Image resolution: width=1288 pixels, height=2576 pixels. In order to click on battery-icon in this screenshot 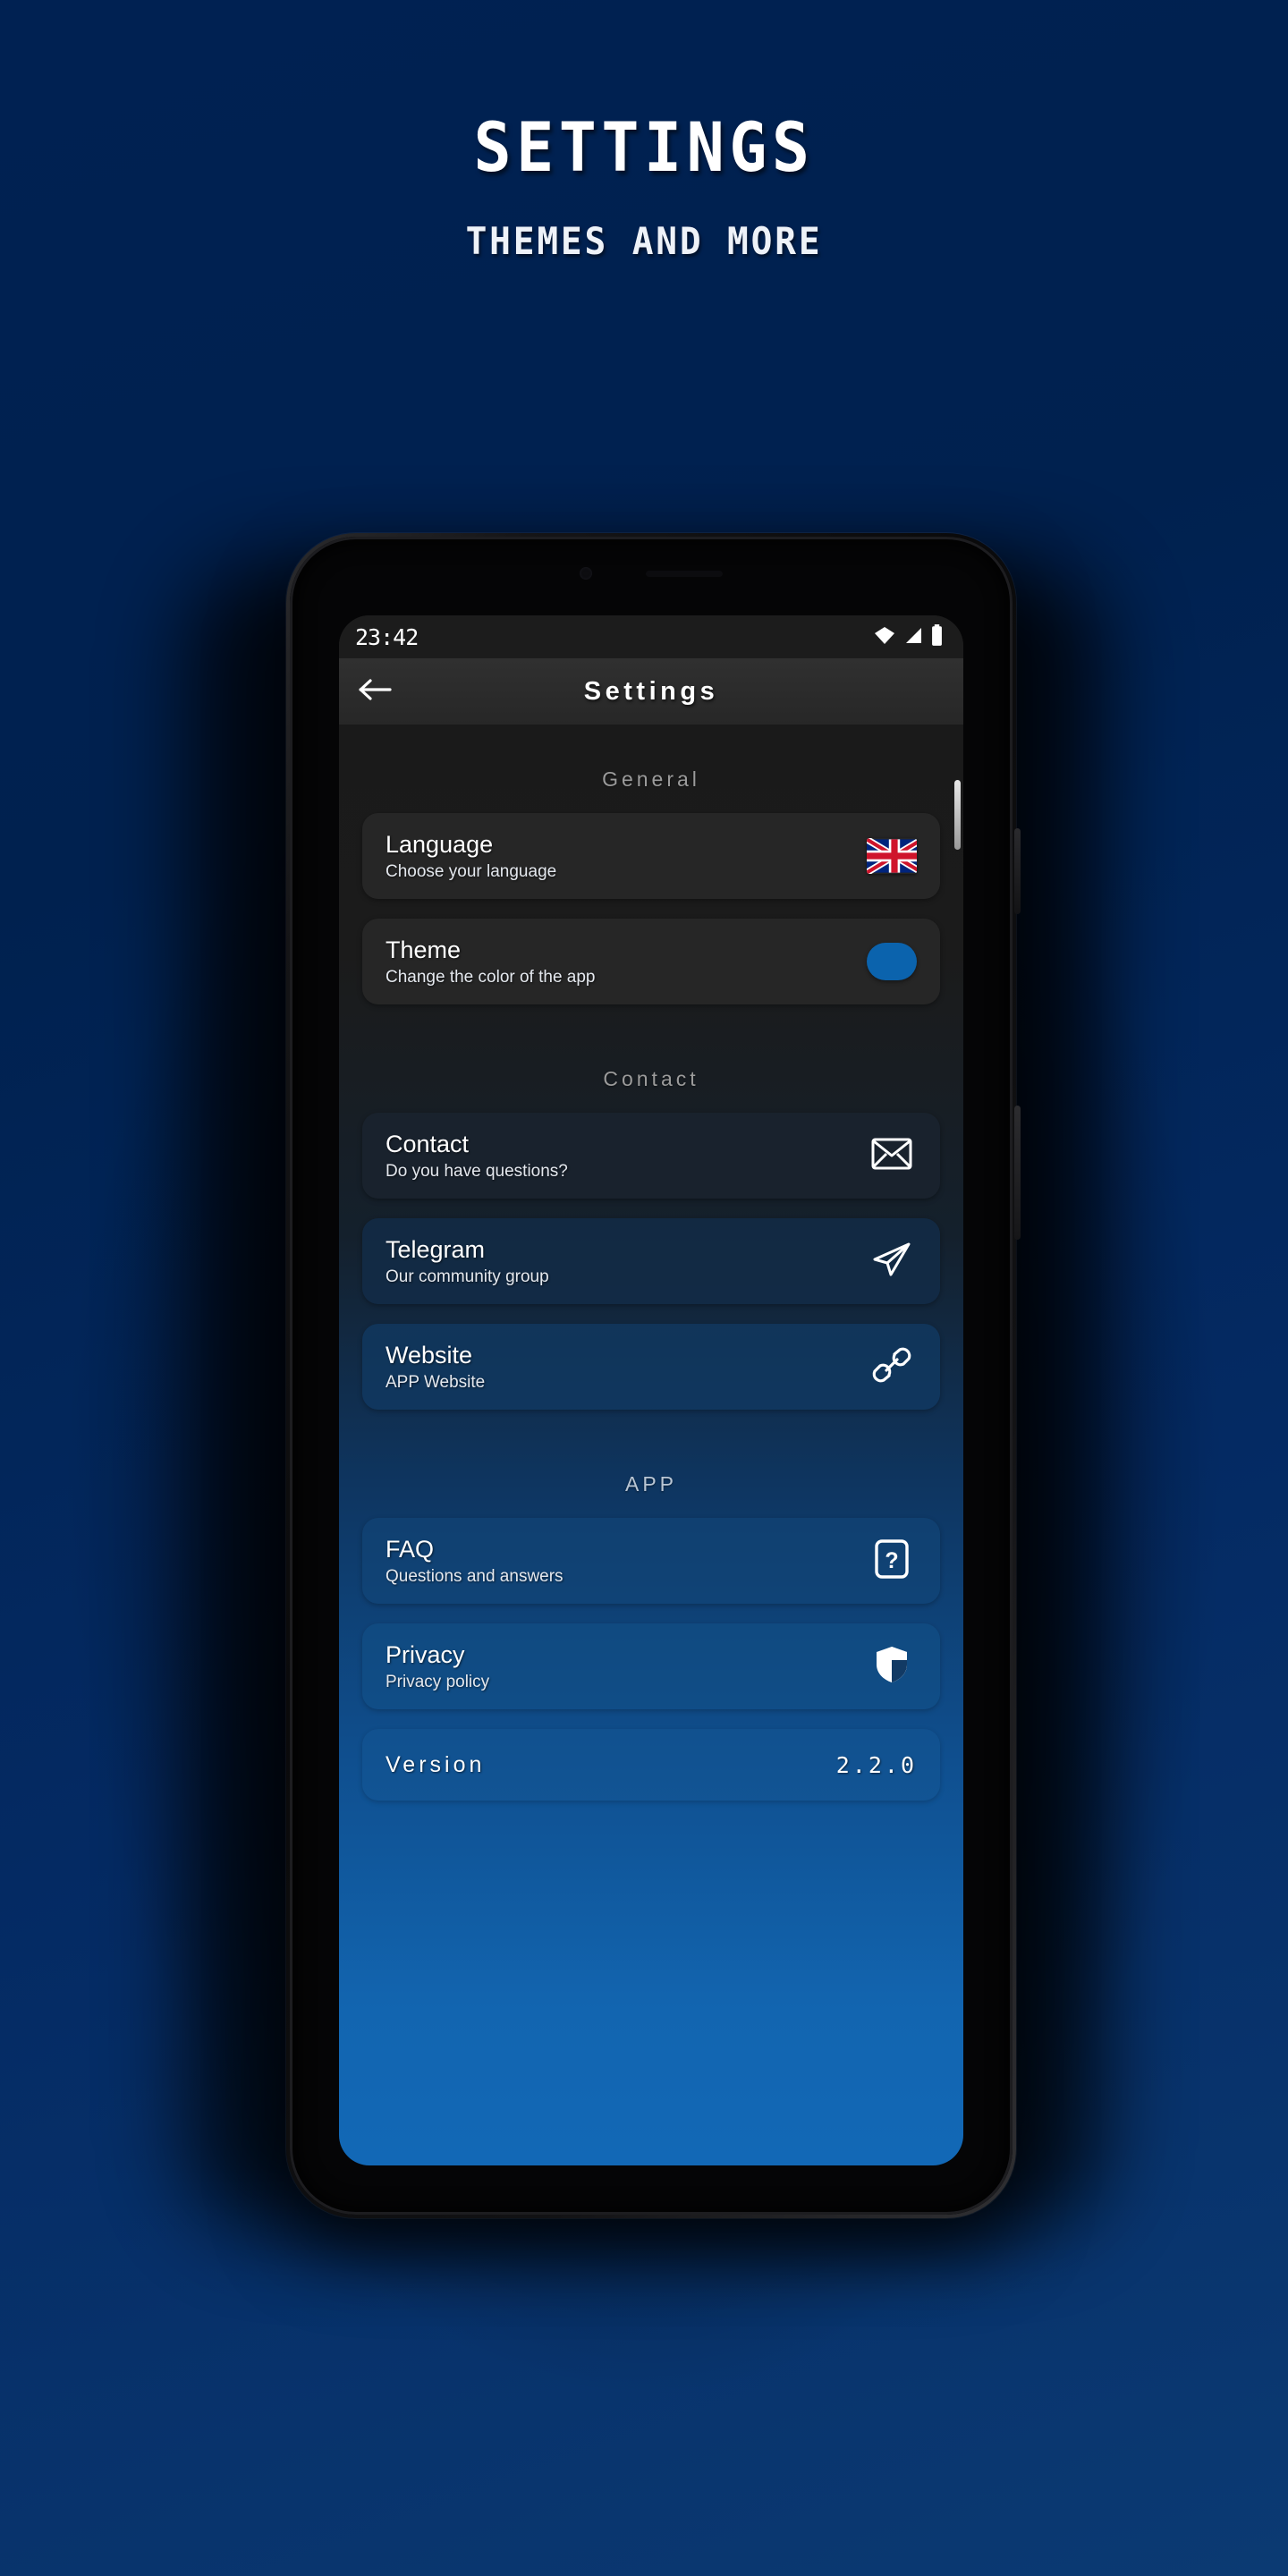, I will do `click(937, 637)`.